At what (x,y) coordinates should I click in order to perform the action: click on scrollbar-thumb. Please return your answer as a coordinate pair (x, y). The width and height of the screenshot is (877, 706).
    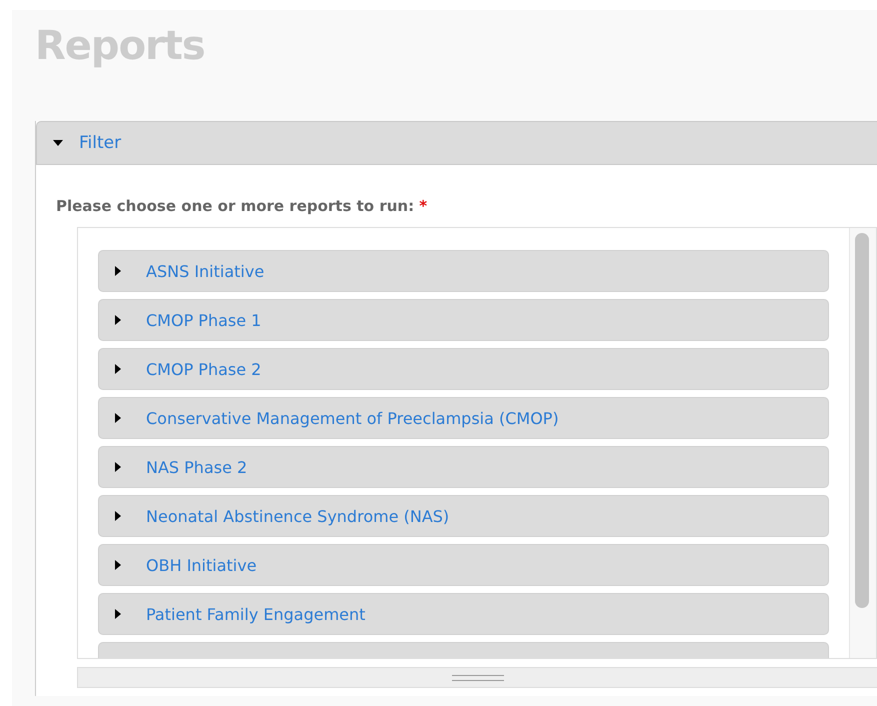
    Looking at the image, I should click on (862, 420).